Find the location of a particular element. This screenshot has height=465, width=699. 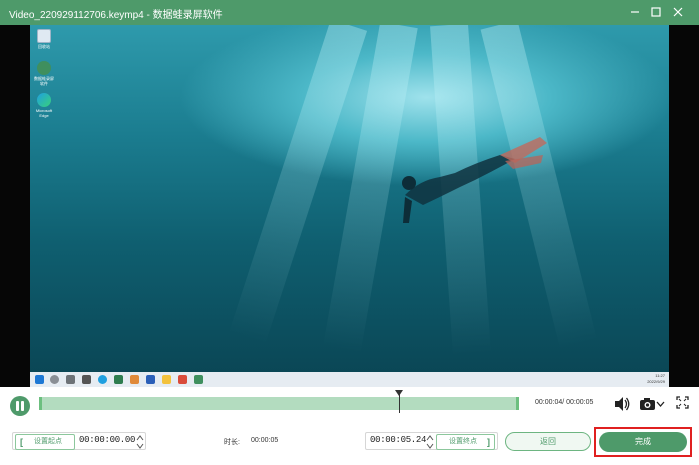

widgets-icon is located at coordinates (86, 379).